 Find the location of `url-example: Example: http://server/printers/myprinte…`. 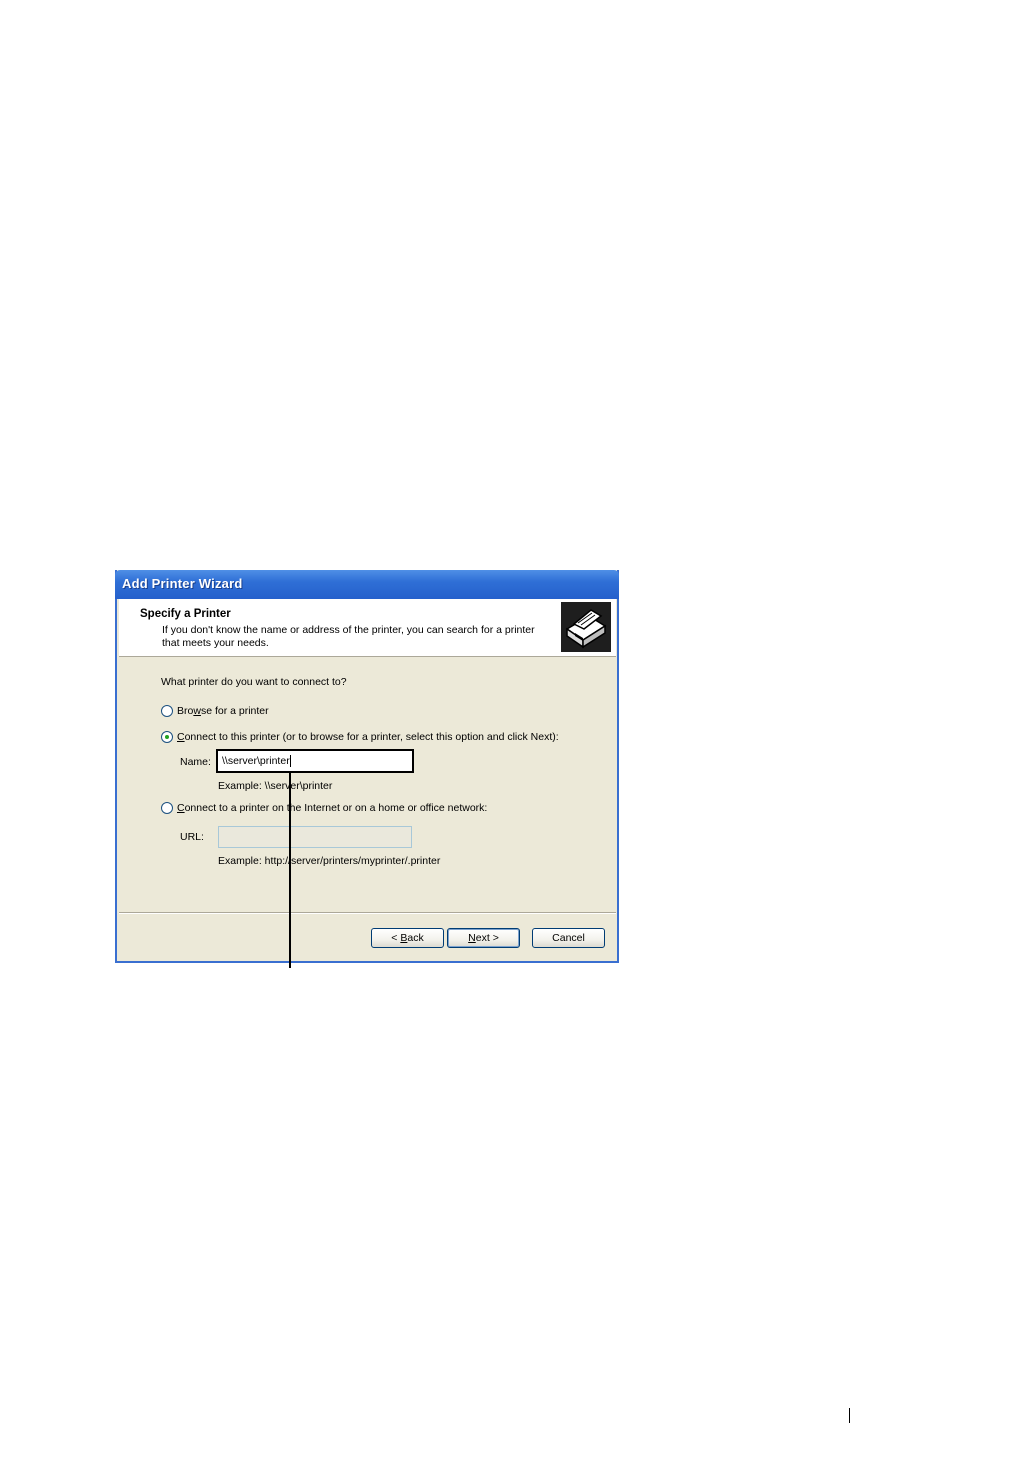

url-example: Example: http://server/printers/myprinte… is located at coordinates (329, 861).